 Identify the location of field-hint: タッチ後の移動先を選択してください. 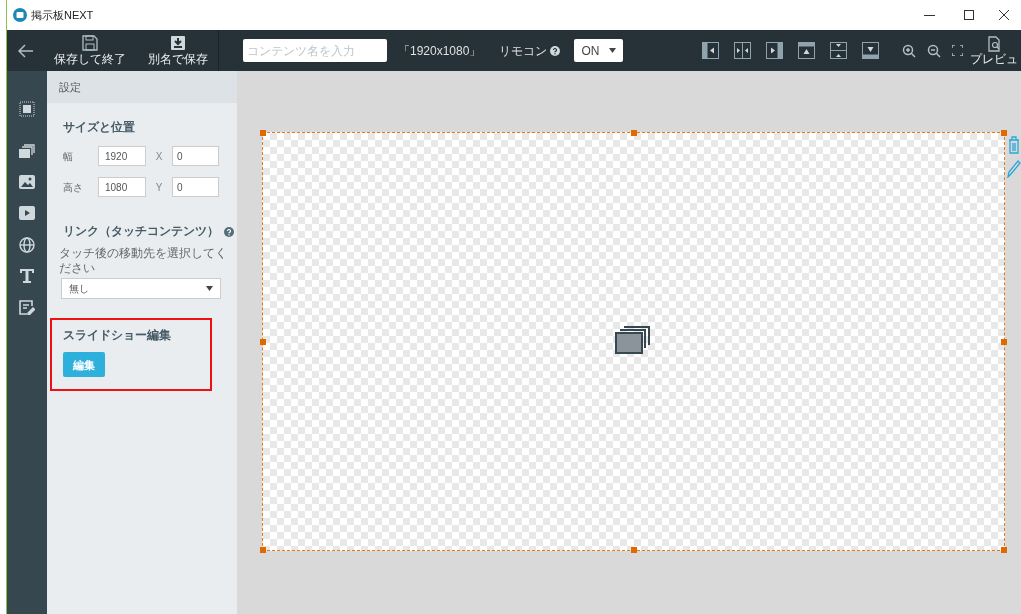
(143, 261).